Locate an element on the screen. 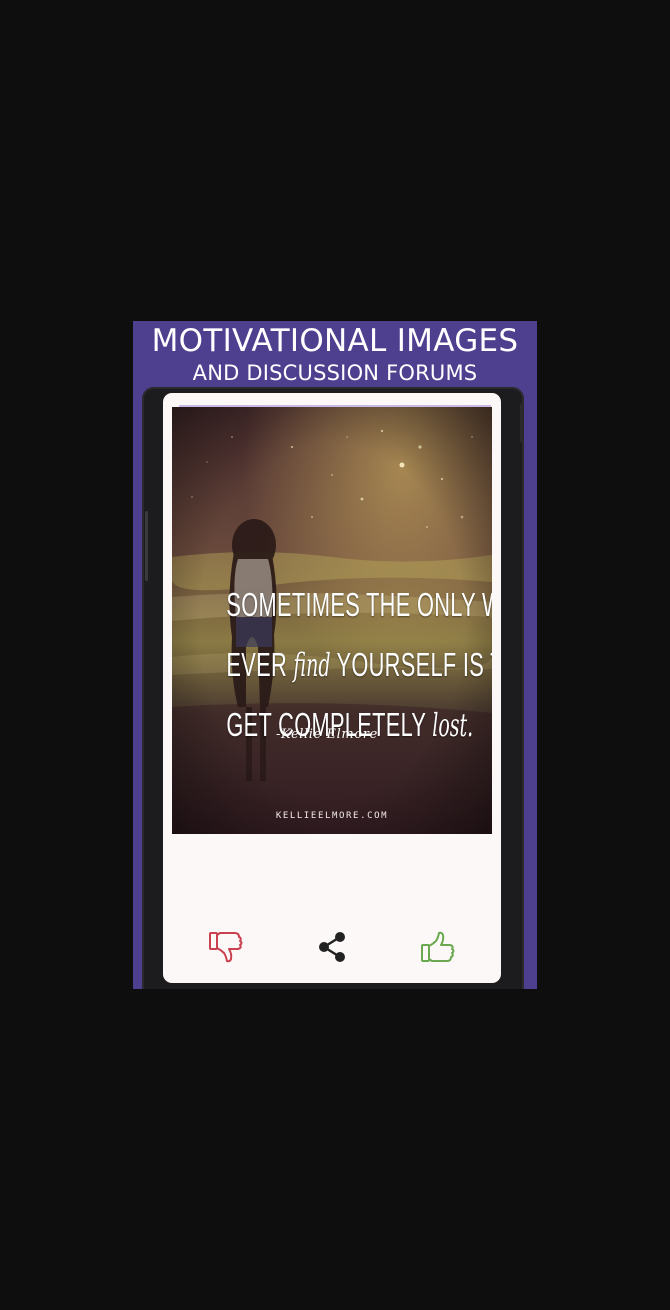 This screenshot has height=1310, width=670. quote-line-2-part-1: EVER is located at coordinates (260, 664).